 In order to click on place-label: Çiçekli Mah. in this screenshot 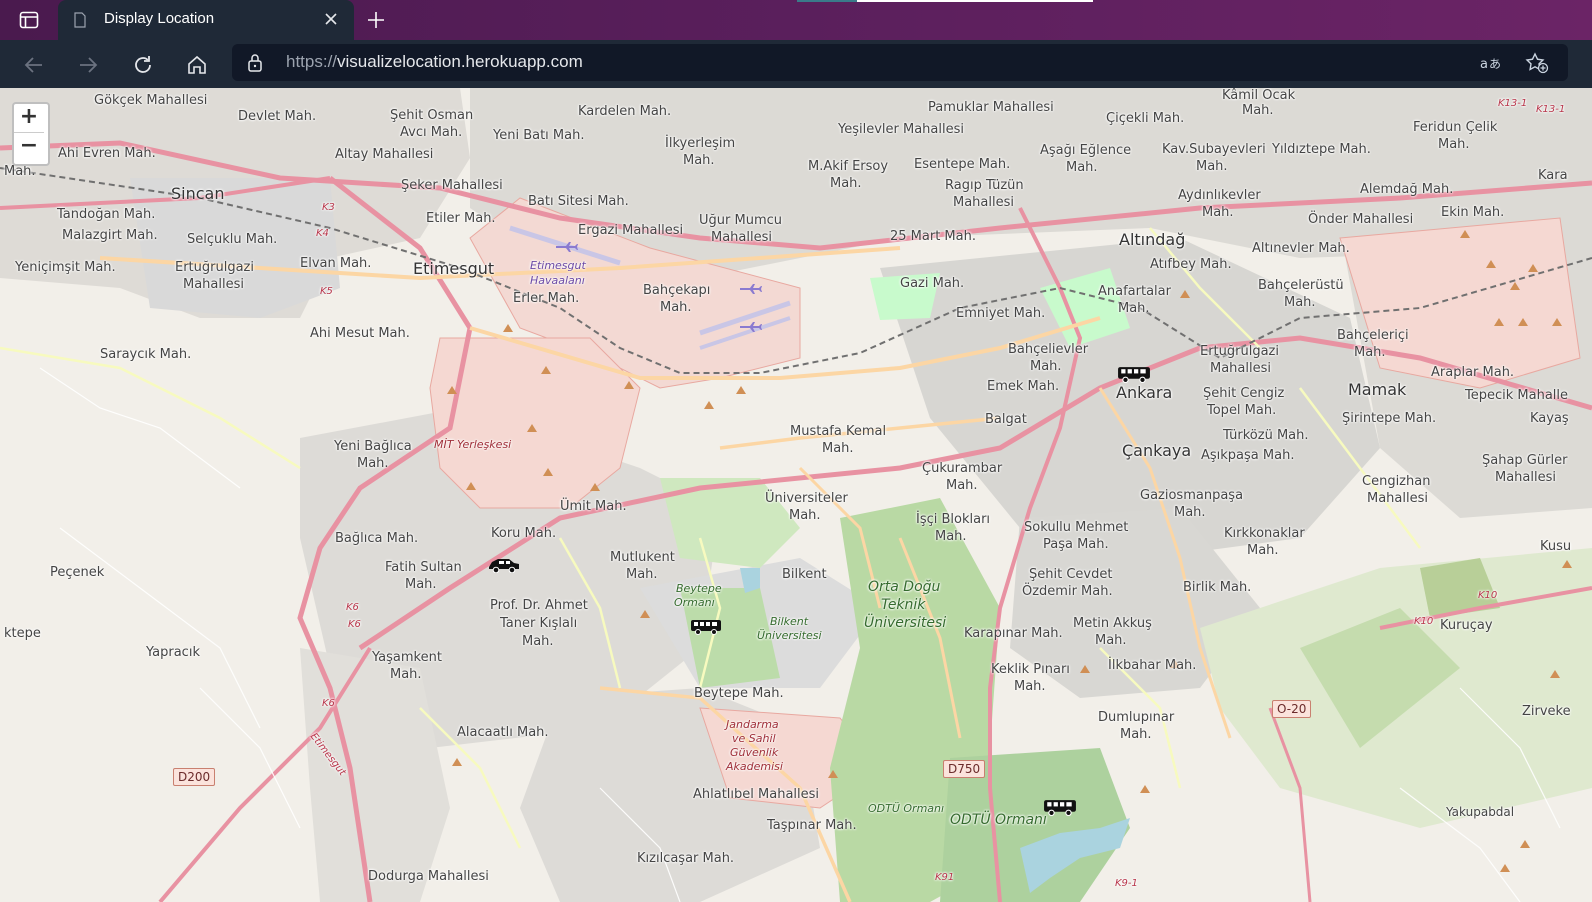, I will do `click(1145, 118)`.